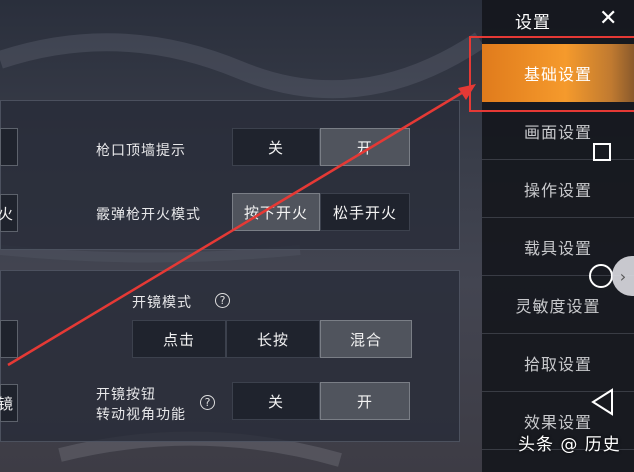  Describe the element at coordinates (569, 445) in the screenshot. I see `watermark: 头条 @ 历史` at that location.